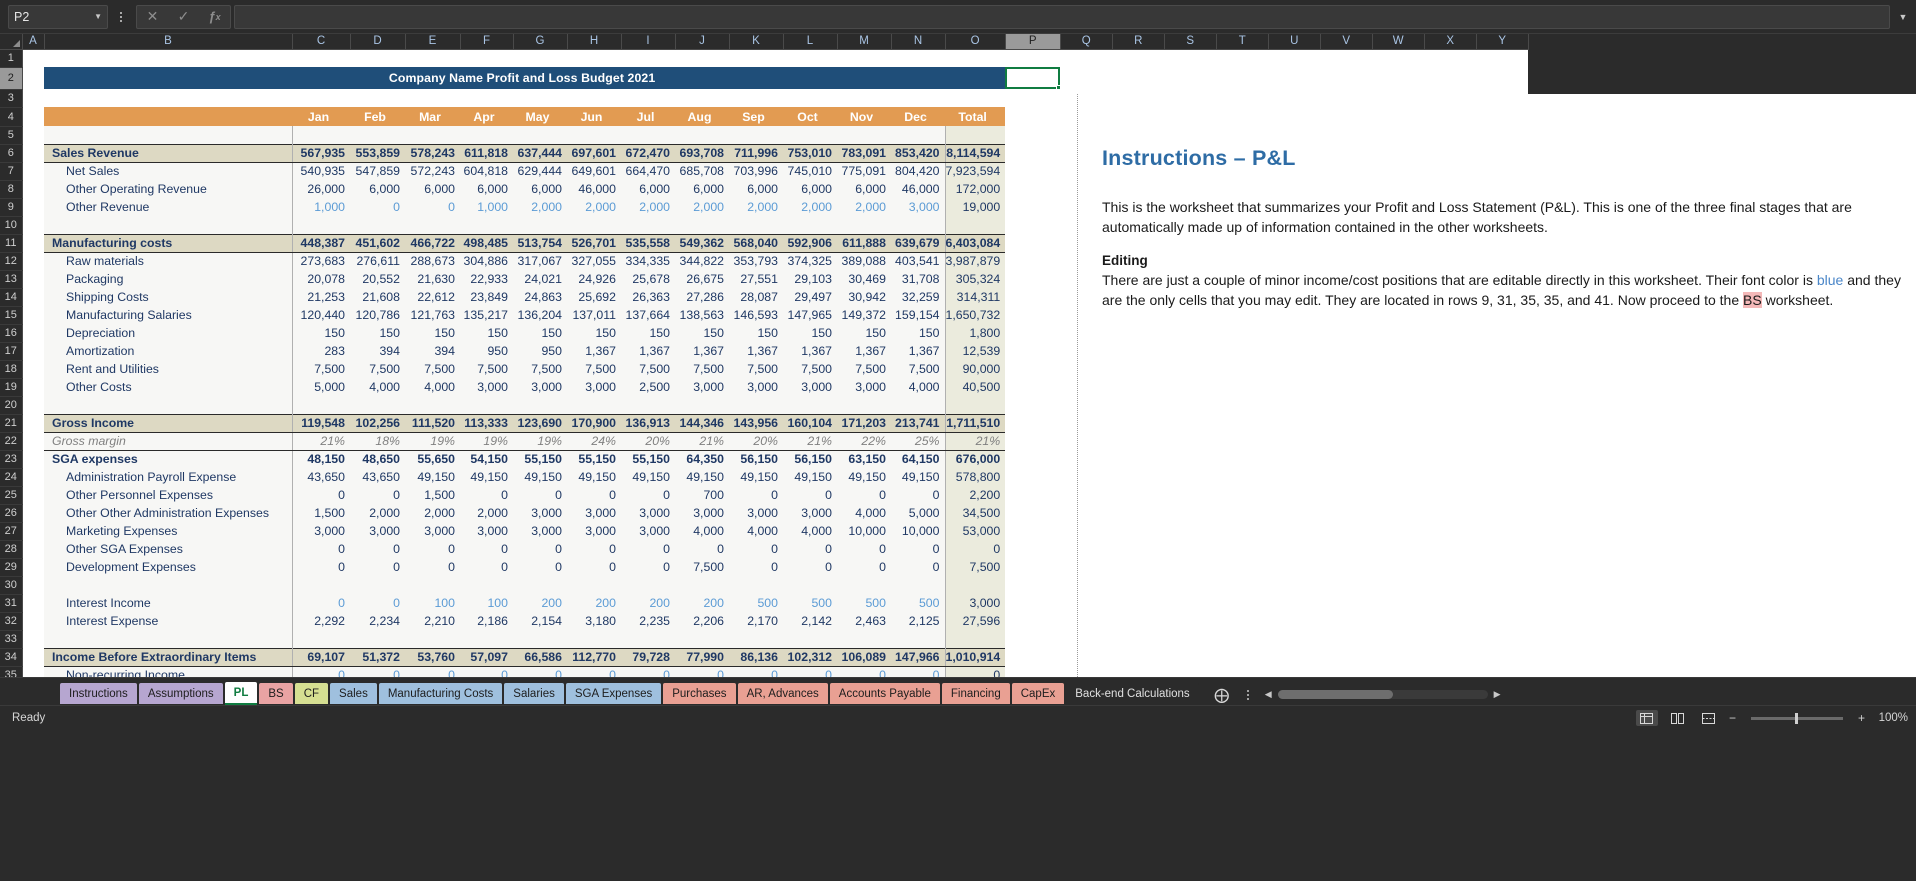  I want to click on cell-A35, so click(33, 671).